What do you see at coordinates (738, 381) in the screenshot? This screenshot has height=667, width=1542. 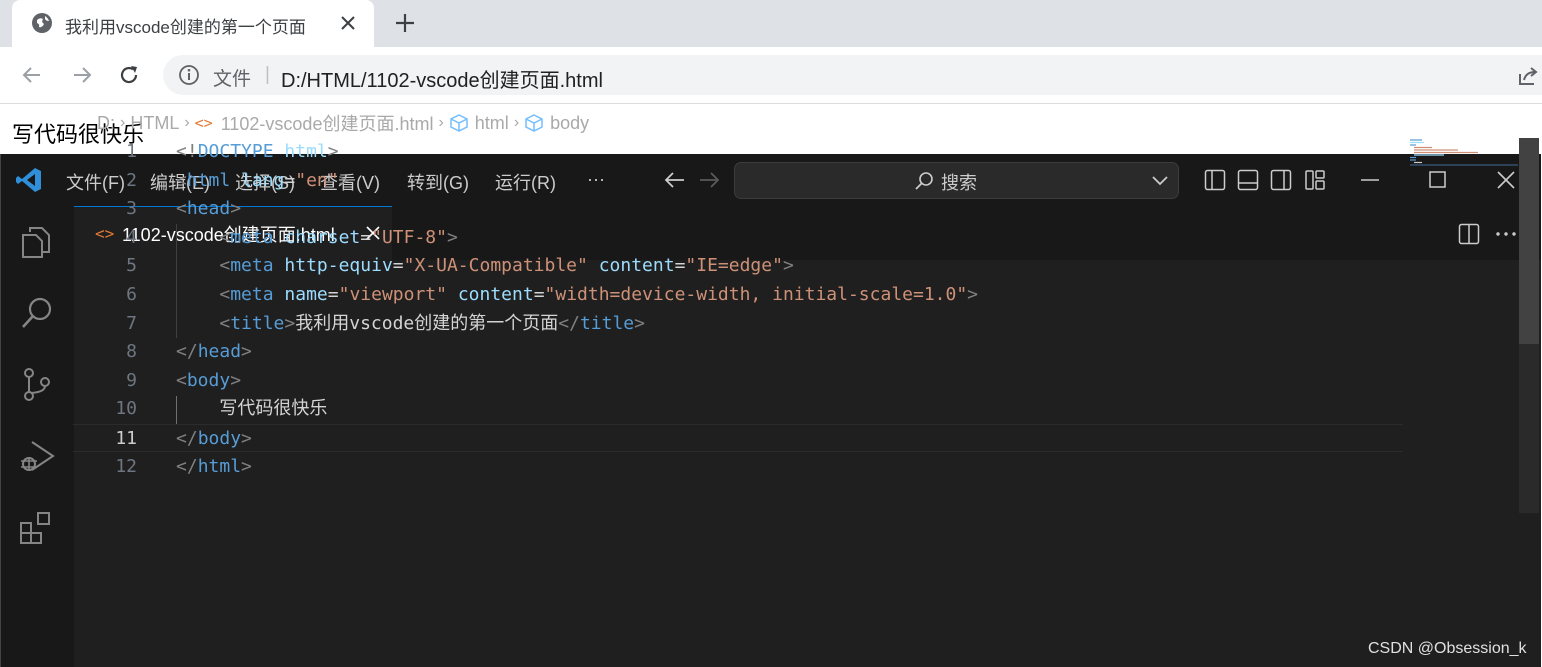 I see `code-line: 9 <body>` at bounding box center [738, 381].